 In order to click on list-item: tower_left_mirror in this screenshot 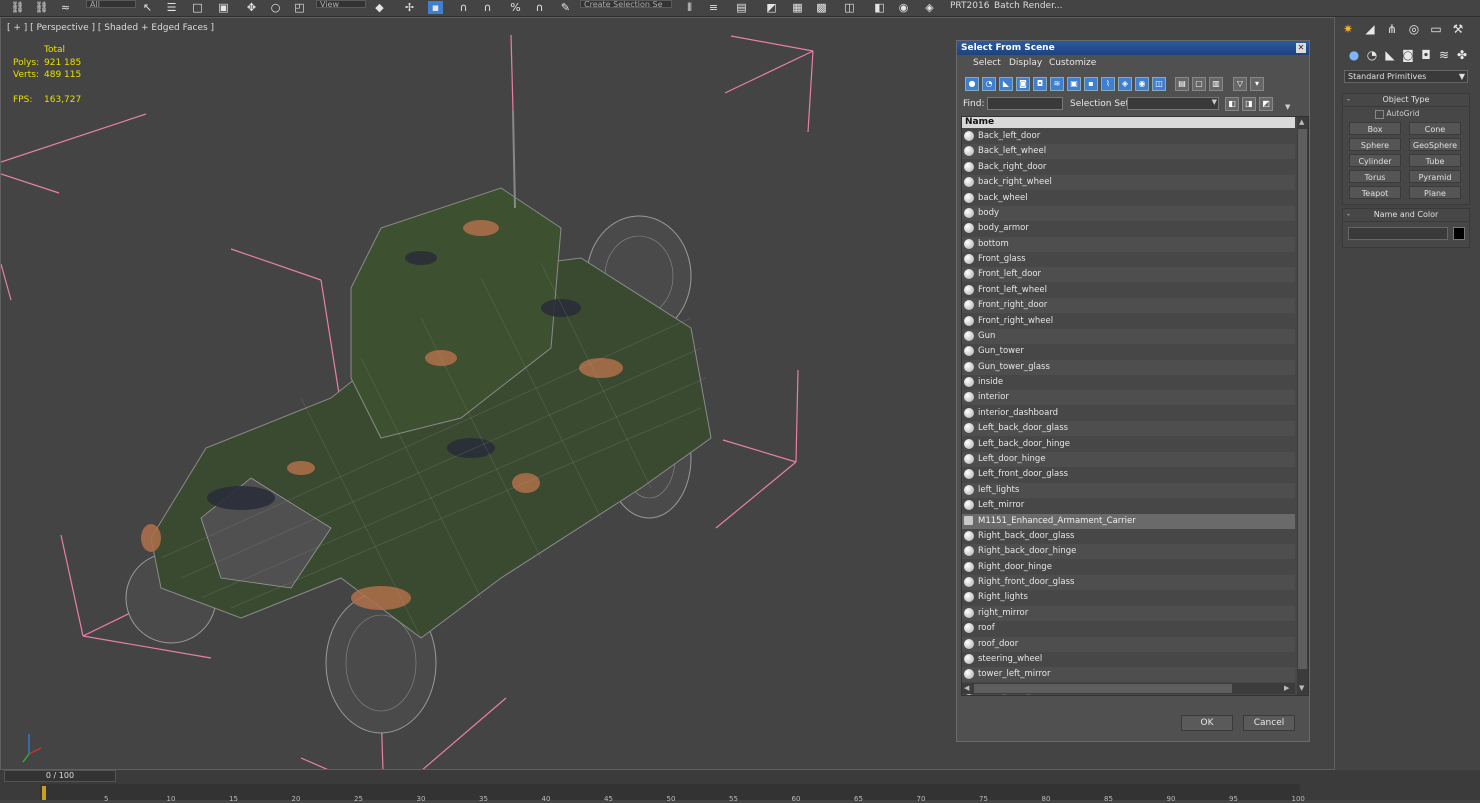, I will do `click(1128, 675)`.